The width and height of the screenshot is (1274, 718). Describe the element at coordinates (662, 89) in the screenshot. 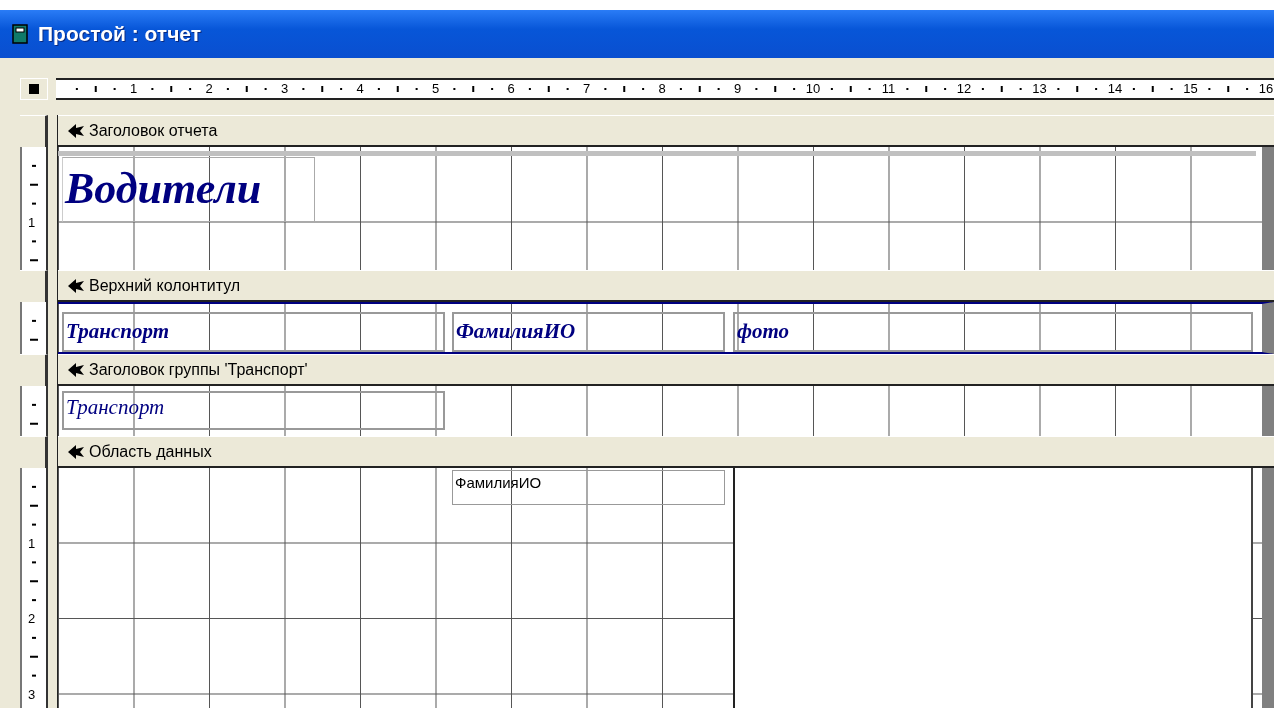

I see `ruler-number: 8` at that location.